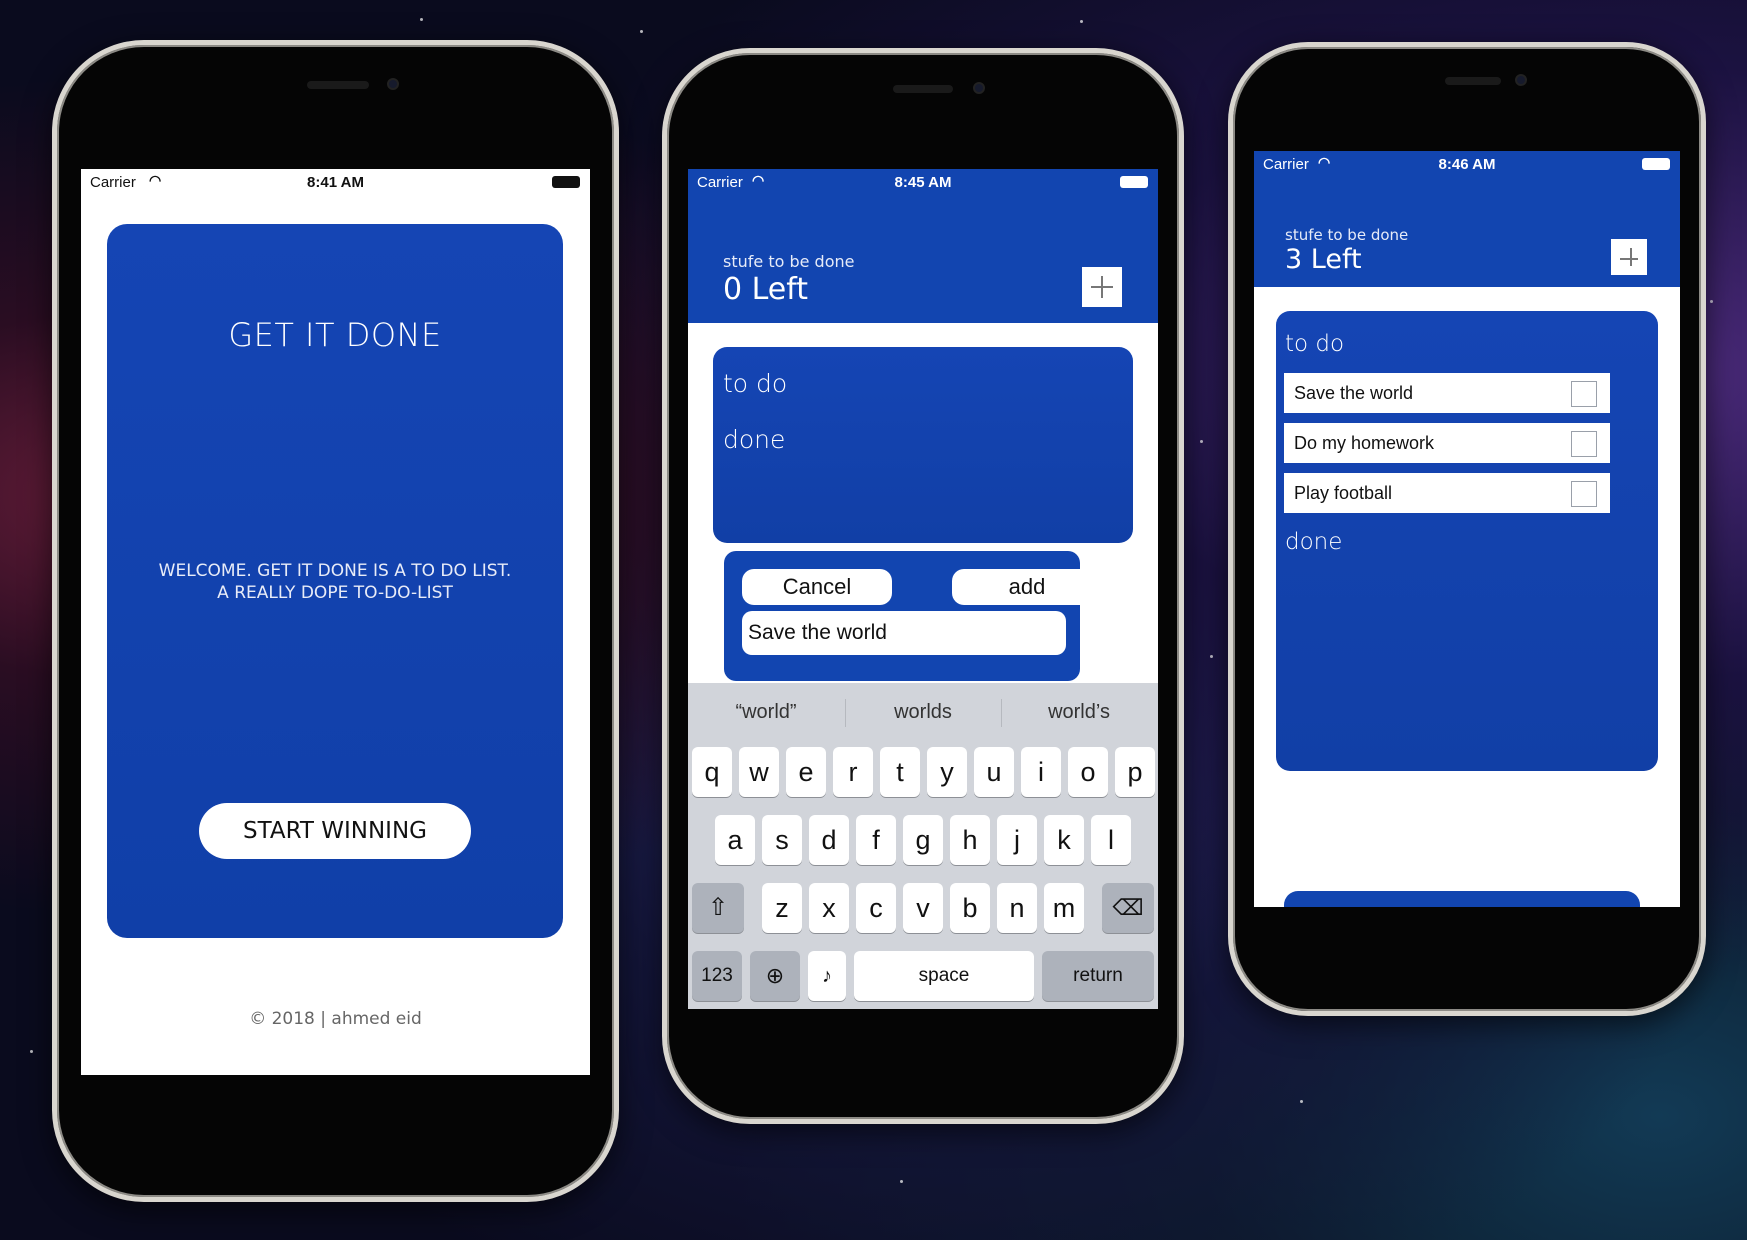  Describe the element at coordinates (1017, 908) in the screenshot. I see `key-n: n` at that location.